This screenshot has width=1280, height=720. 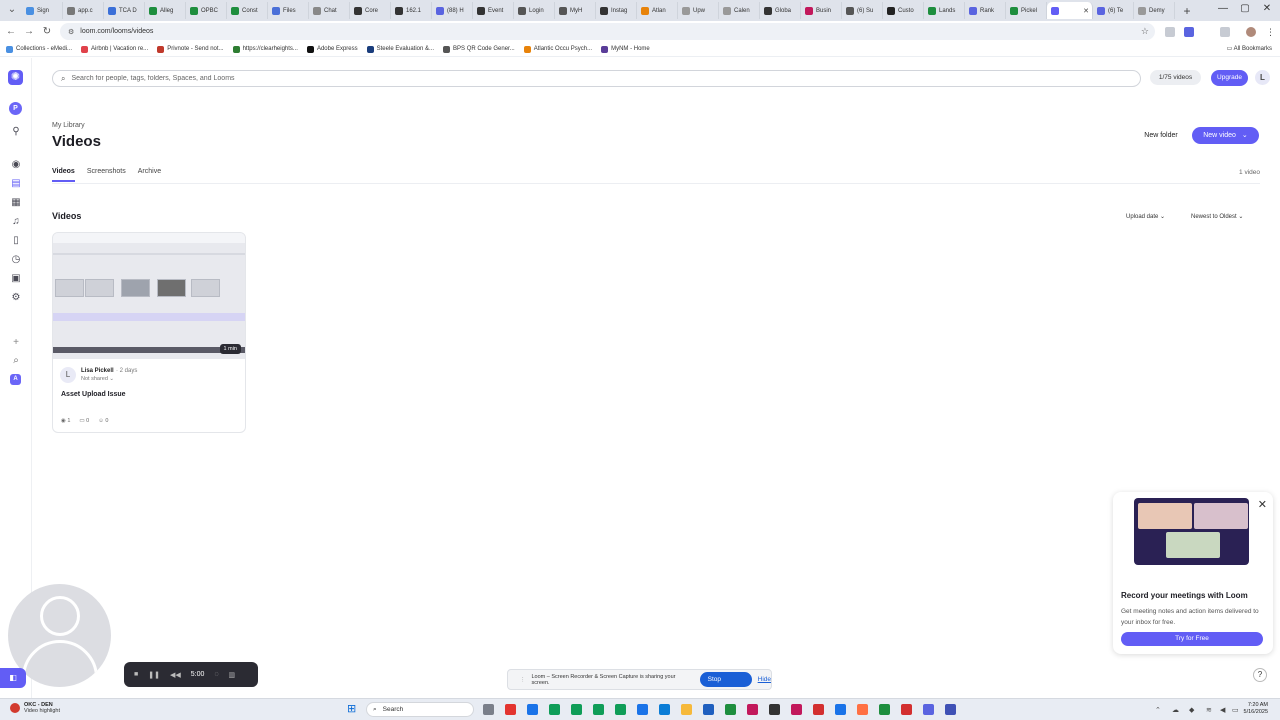 I want to click on restart-icon: ◀◀, so click(x=175, y=675).